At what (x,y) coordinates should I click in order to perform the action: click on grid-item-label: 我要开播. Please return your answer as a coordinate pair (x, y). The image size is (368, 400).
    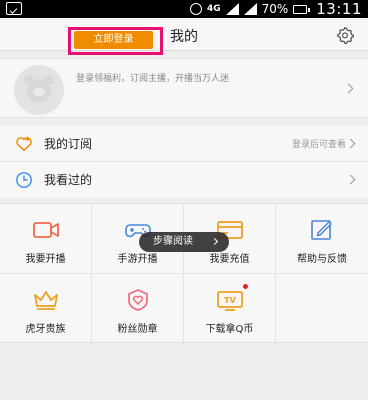
    Looking at the image, I should click on (45, 259).